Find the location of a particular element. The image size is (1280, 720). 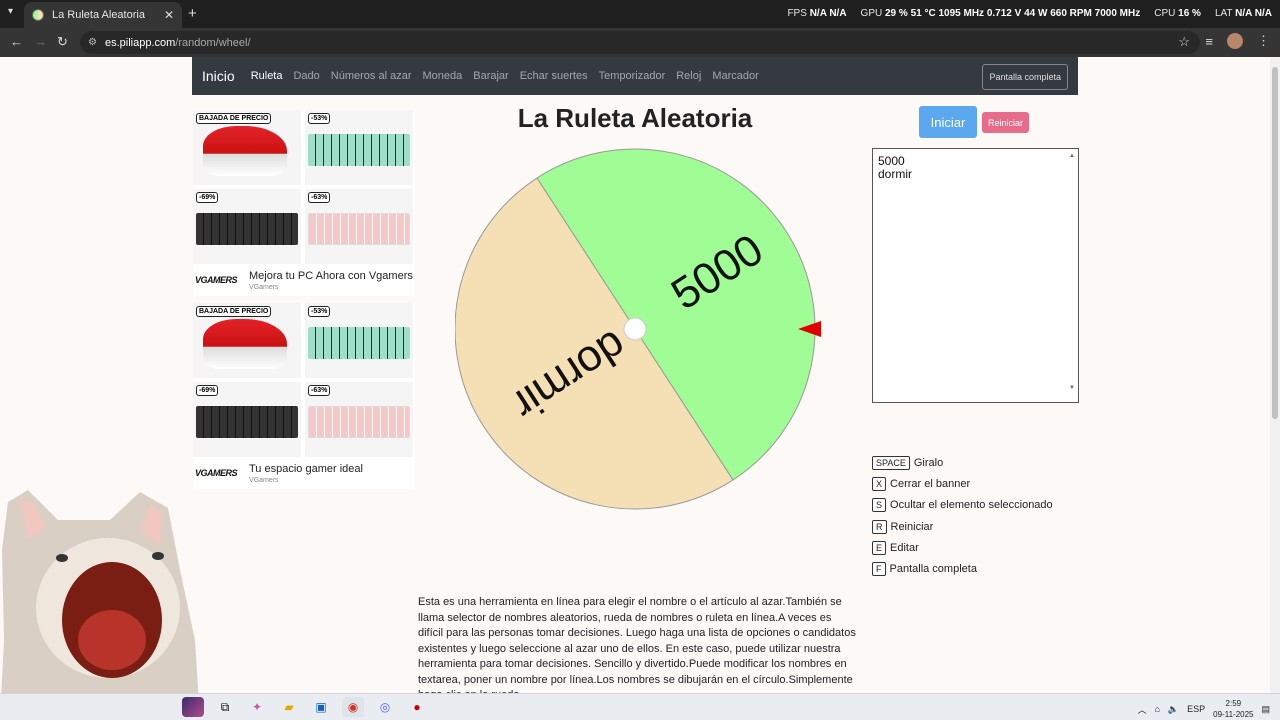

shortcut-row: X Cerrar el banner is located at coordinates (962, 483).